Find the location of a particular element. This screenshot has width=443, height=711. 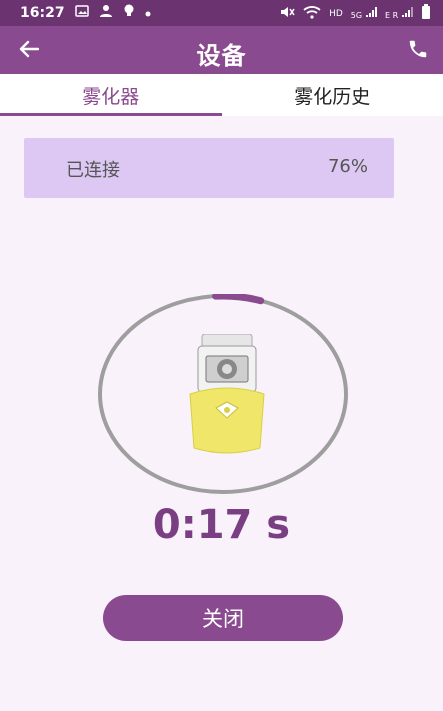

progress-arc is located at coordinates (238, 299).